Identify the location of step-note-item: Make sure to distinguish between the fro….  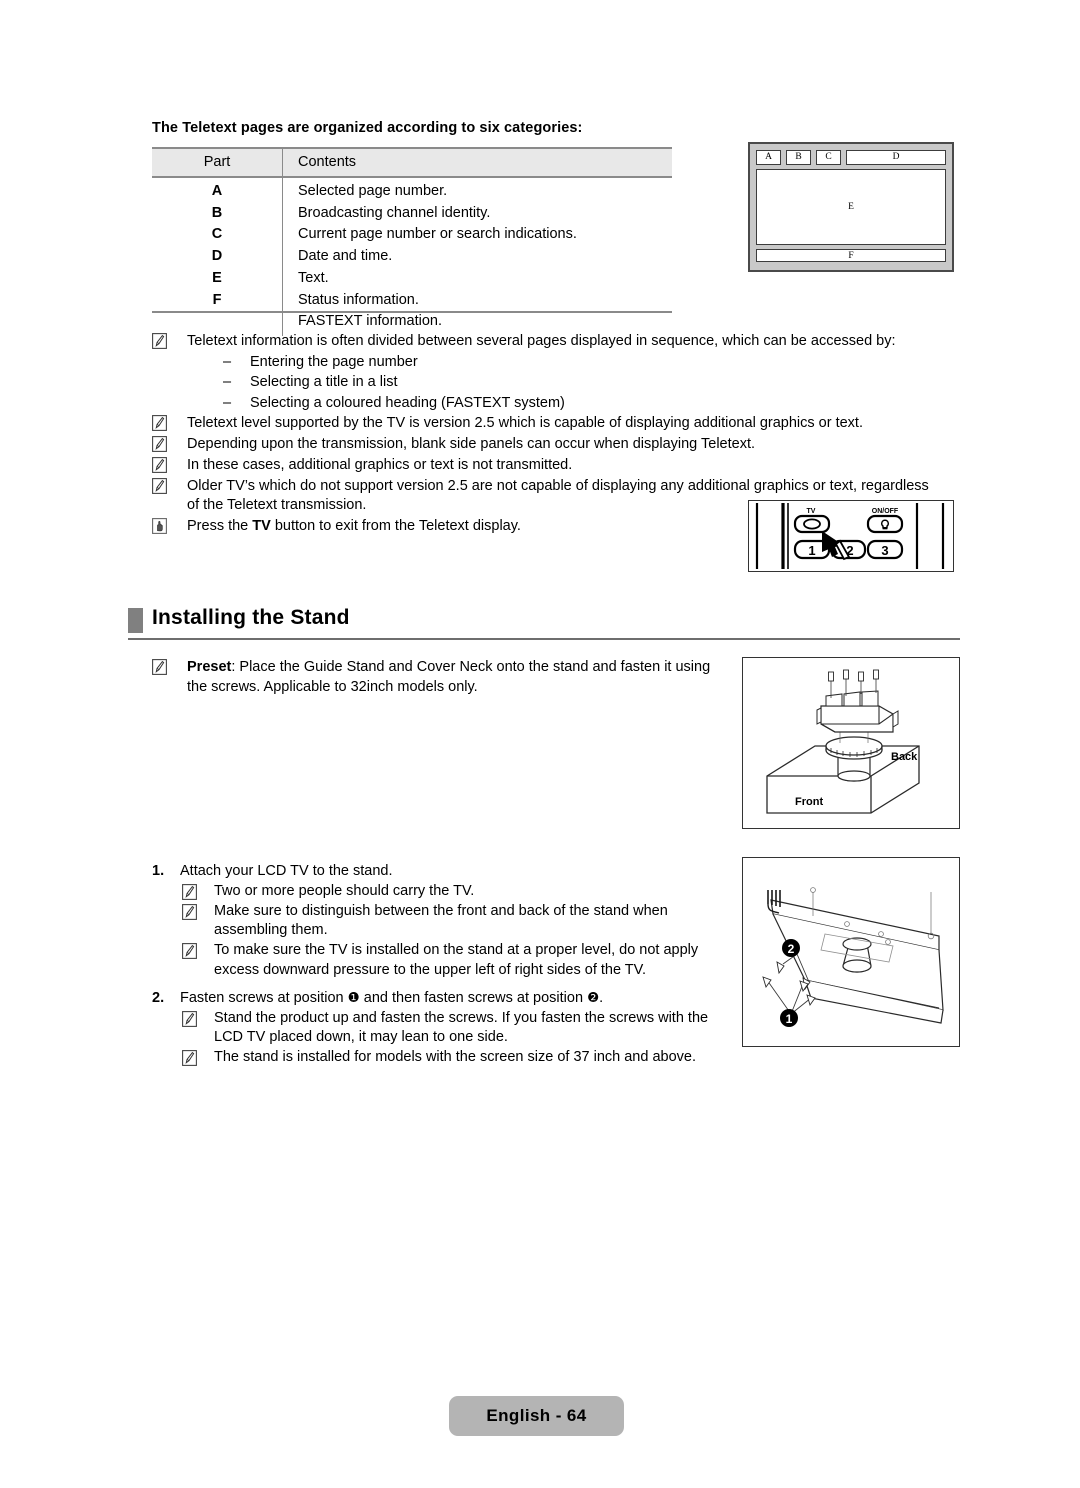
(442, 922).